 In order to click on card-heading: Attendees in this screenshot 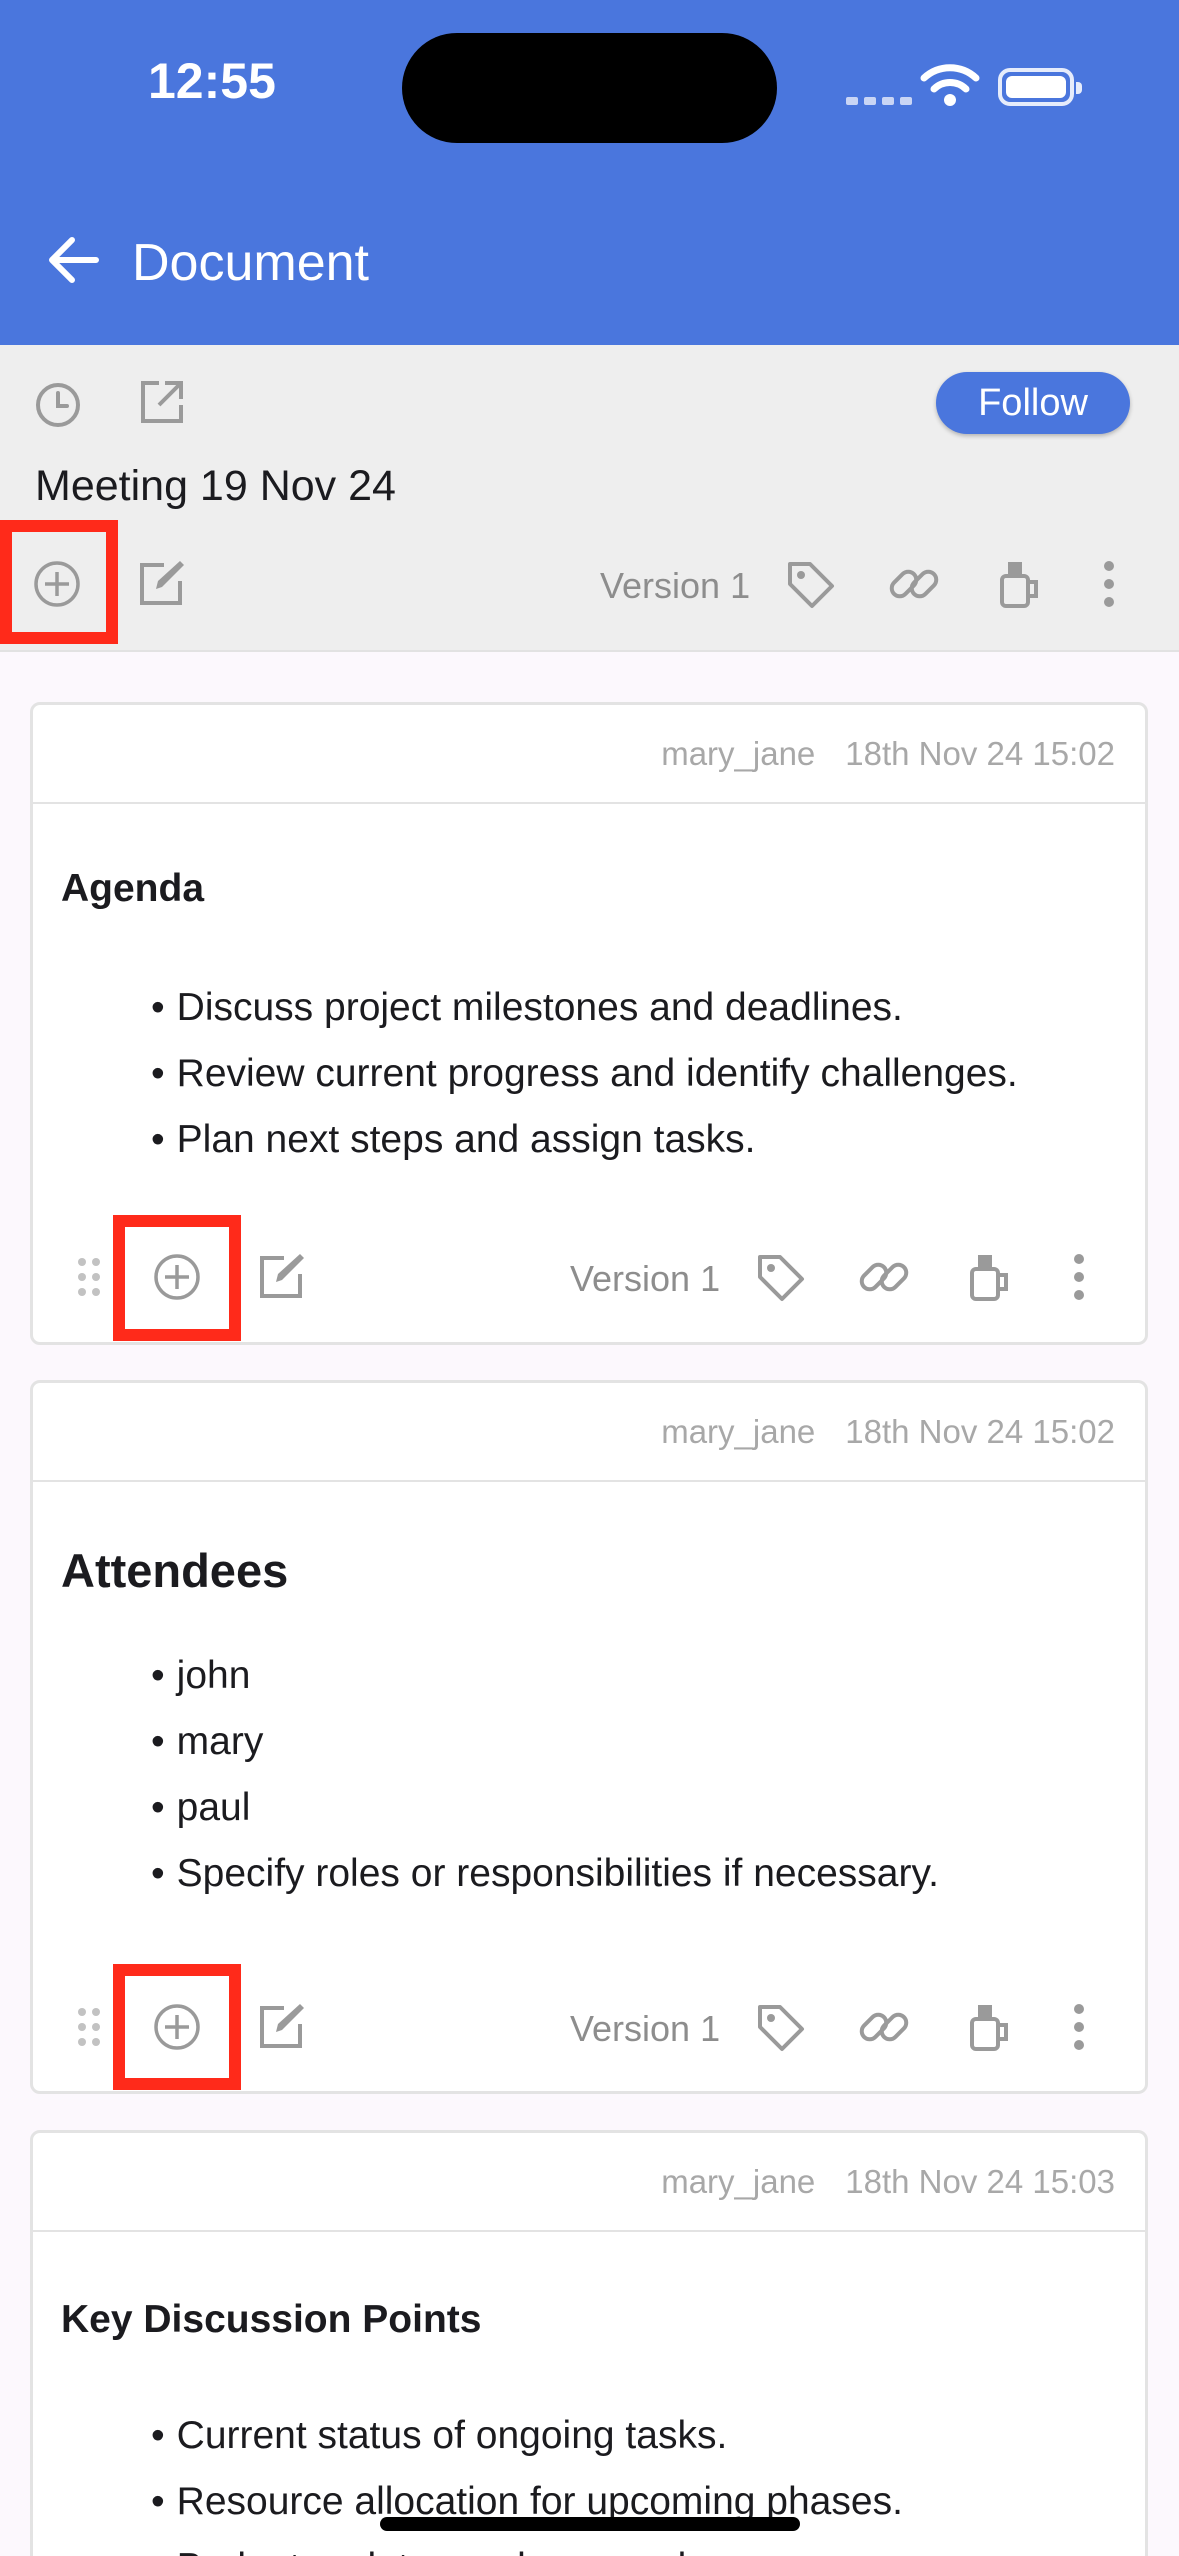, I will do `click(175, 1570)`.